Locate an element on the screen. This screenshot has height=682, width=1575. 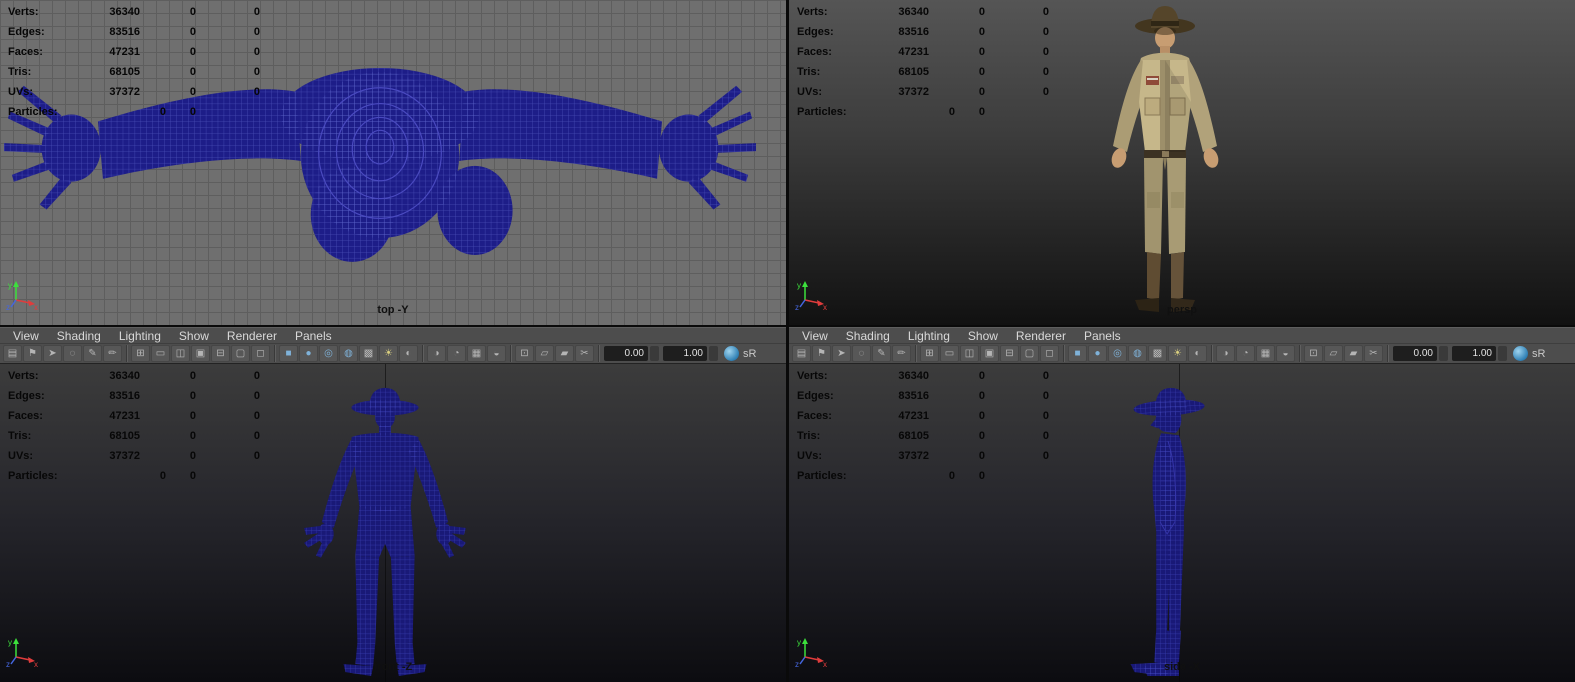
svg-text: z is located at coordinates (8, 664).